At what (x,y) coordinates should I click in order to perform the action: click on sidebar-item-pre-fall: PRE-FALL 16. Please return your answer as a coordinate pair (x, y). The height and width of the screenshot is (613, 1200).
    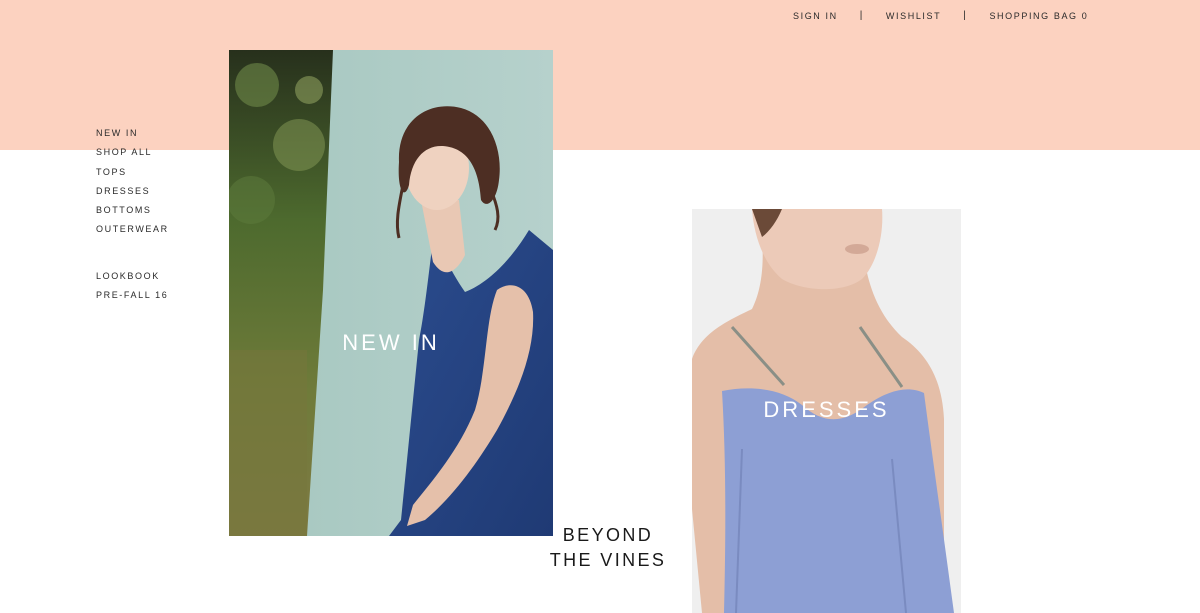
    Looking at the image, I should click on (132, 299).